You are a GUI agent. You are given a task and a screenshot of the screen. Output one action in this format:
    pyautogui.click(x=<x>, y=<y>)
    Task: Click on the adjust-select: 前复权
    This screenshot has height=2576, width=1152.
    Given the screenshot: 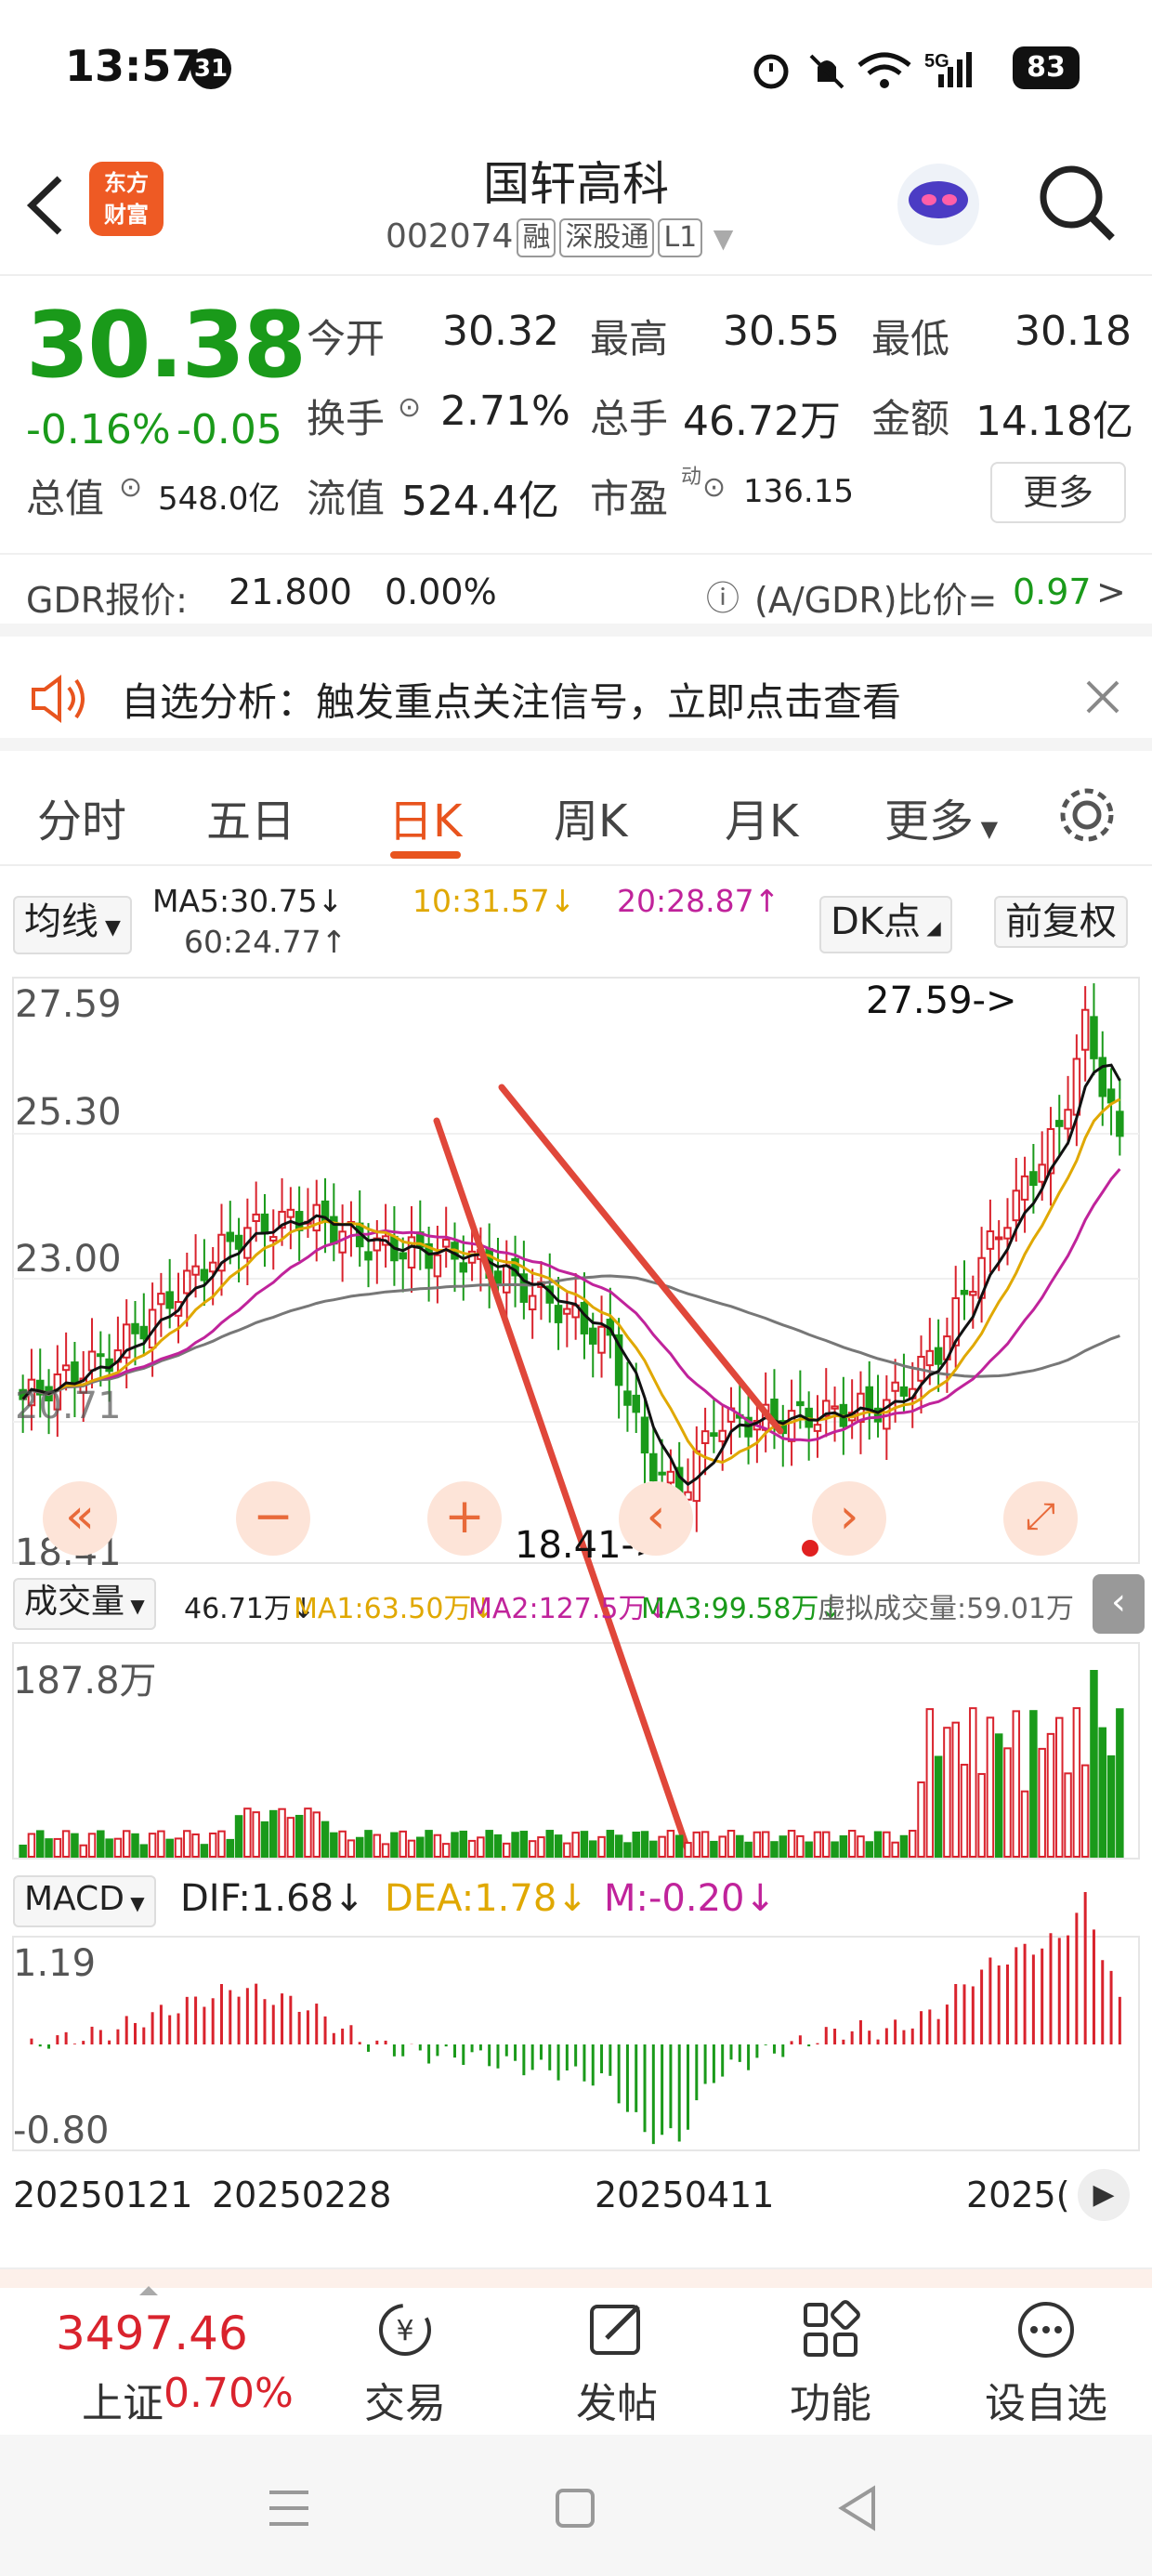 What is the action you would take?
    pyautogui.click(x=1061, y=922)
    